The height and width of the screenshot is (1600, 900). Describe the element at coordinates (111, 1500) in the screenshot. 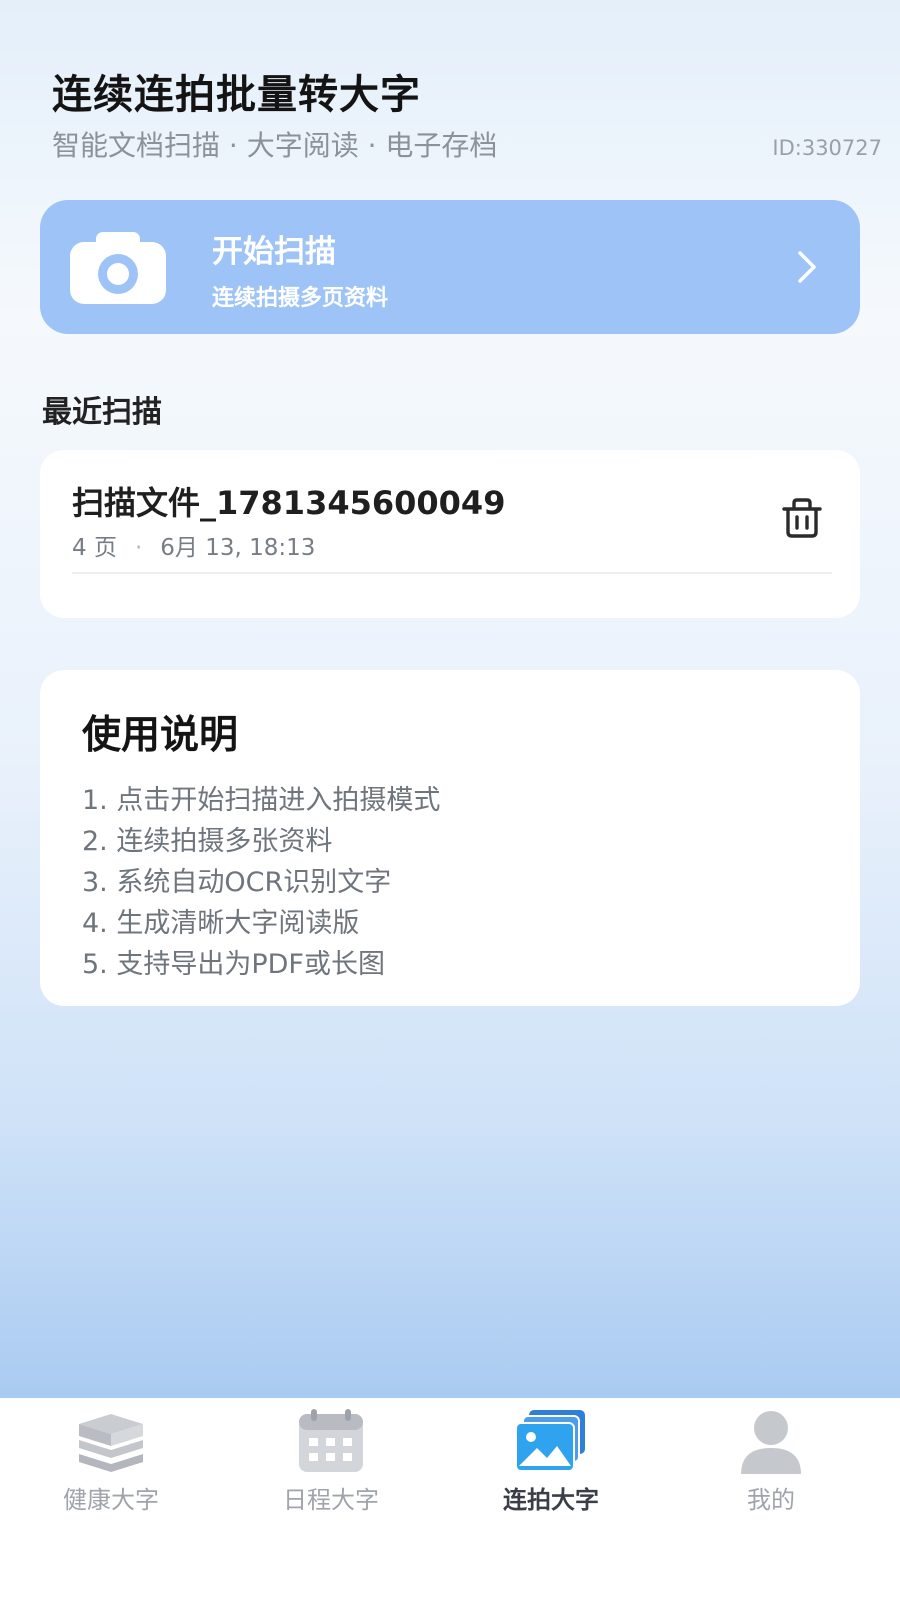

I see `nav-label-health: 健康大字` at that location.